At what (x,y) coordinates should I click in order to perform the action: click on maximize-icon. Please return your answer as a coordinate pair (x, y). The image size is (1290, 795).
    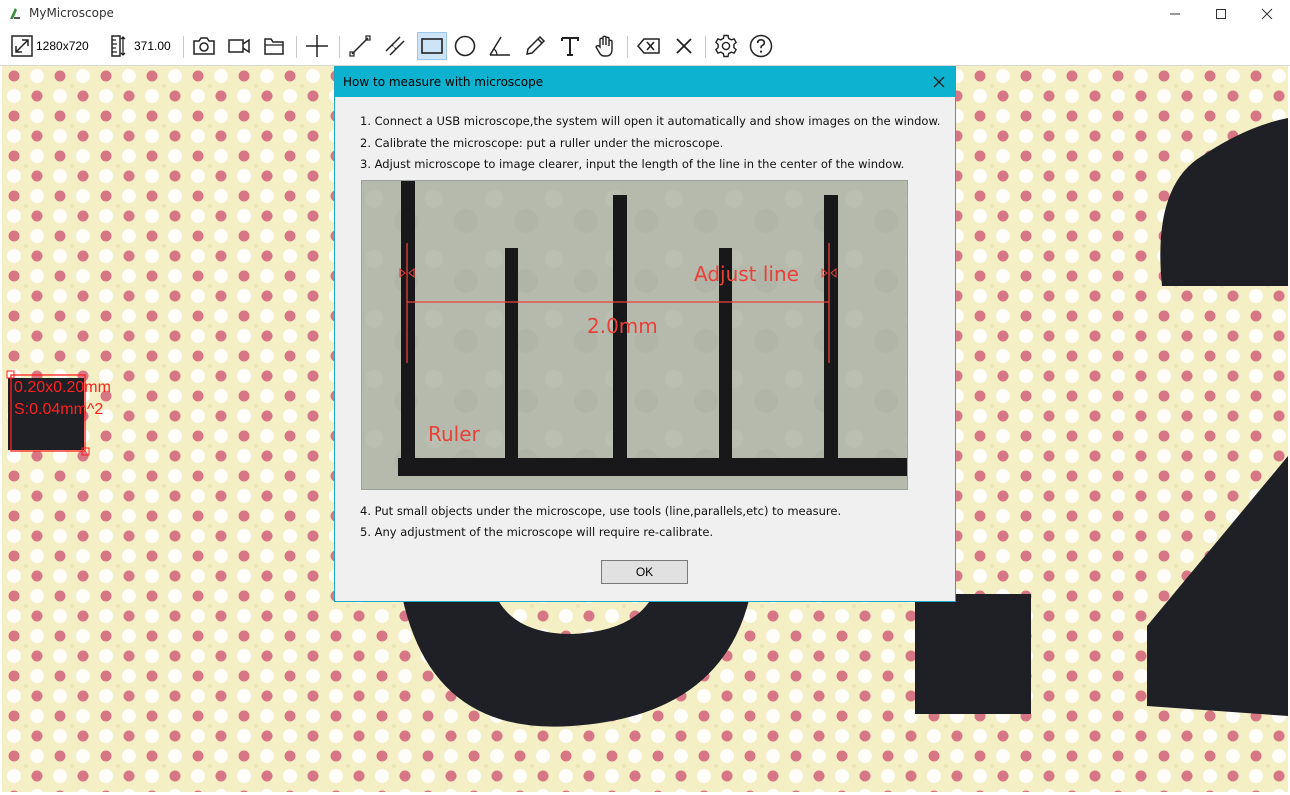
    Looking at the image, I should click on (1221, 14).